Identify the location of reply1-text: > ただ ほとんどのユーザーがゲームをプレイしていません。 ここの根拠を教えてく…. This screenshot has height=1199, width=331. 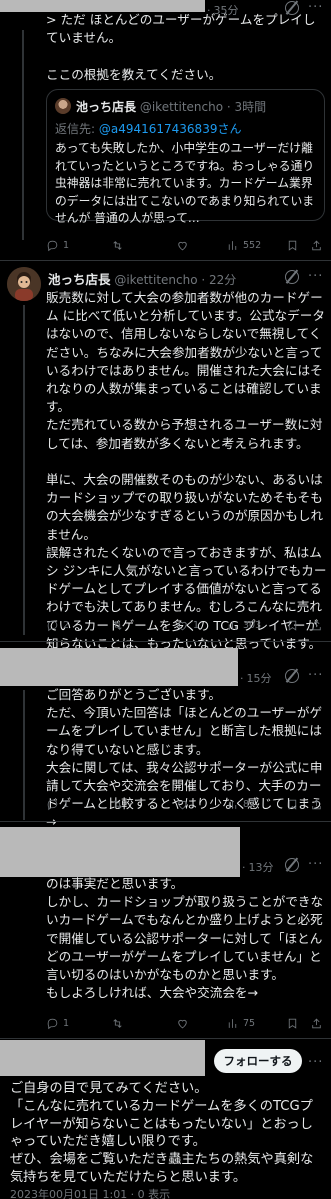
(181, 47).